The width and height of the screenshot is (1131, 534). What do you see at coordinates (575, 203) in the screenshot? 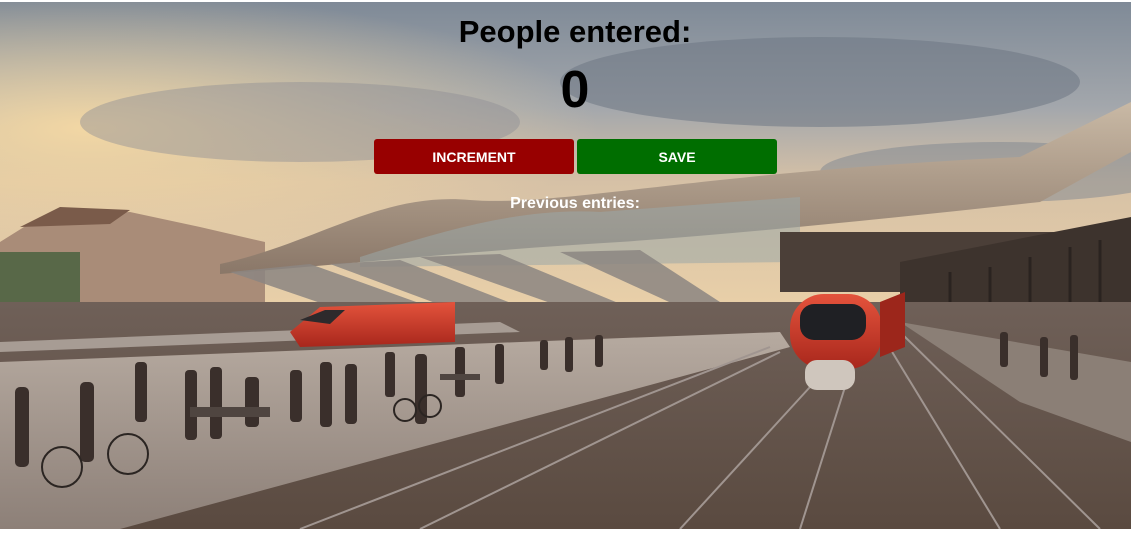
I see `previous-entries-label: Previous entries:` at bounding box center [575, 203].